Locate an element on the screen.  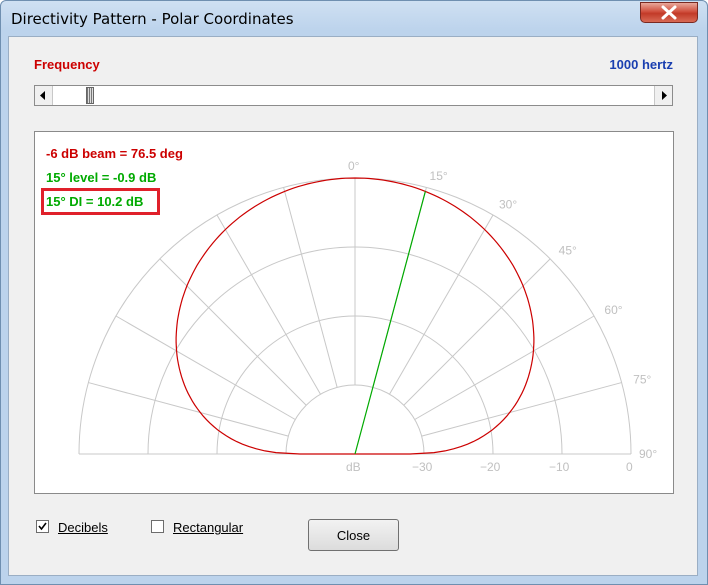
angle-marker-line is located at coordinates (390, 323).